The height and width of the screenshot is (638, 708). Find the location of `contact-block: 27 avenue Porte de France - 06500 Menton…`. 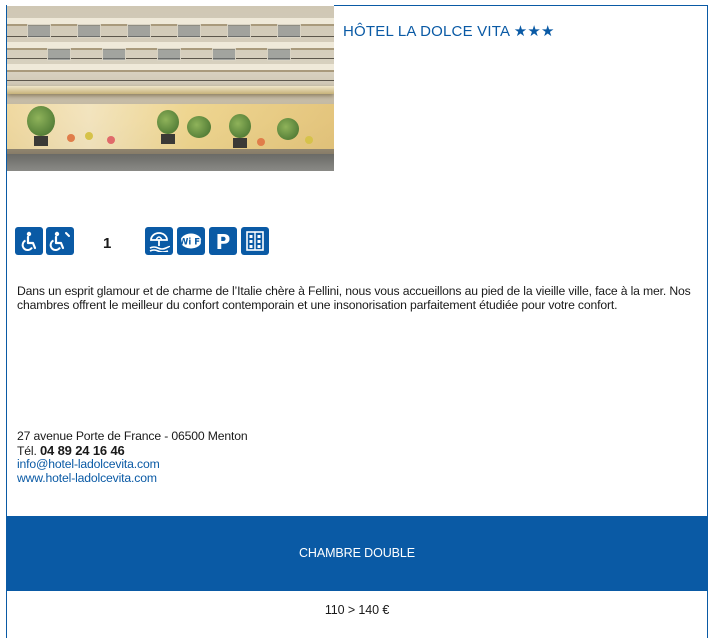

contact-block: 27 avenue Porte de France - 06500 Menton… is located at coordinates (132, 457).